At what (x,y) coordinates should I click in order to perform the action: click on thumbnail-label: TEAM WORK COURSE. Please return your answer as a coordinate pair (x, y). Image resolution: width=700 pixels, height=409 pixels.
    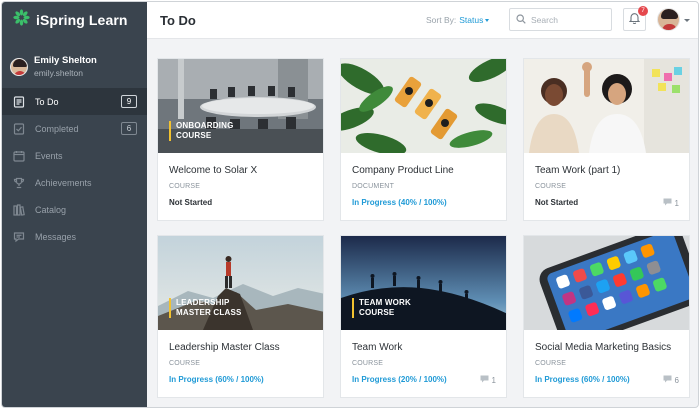
    Looking at the image, I should click on (392, 308).